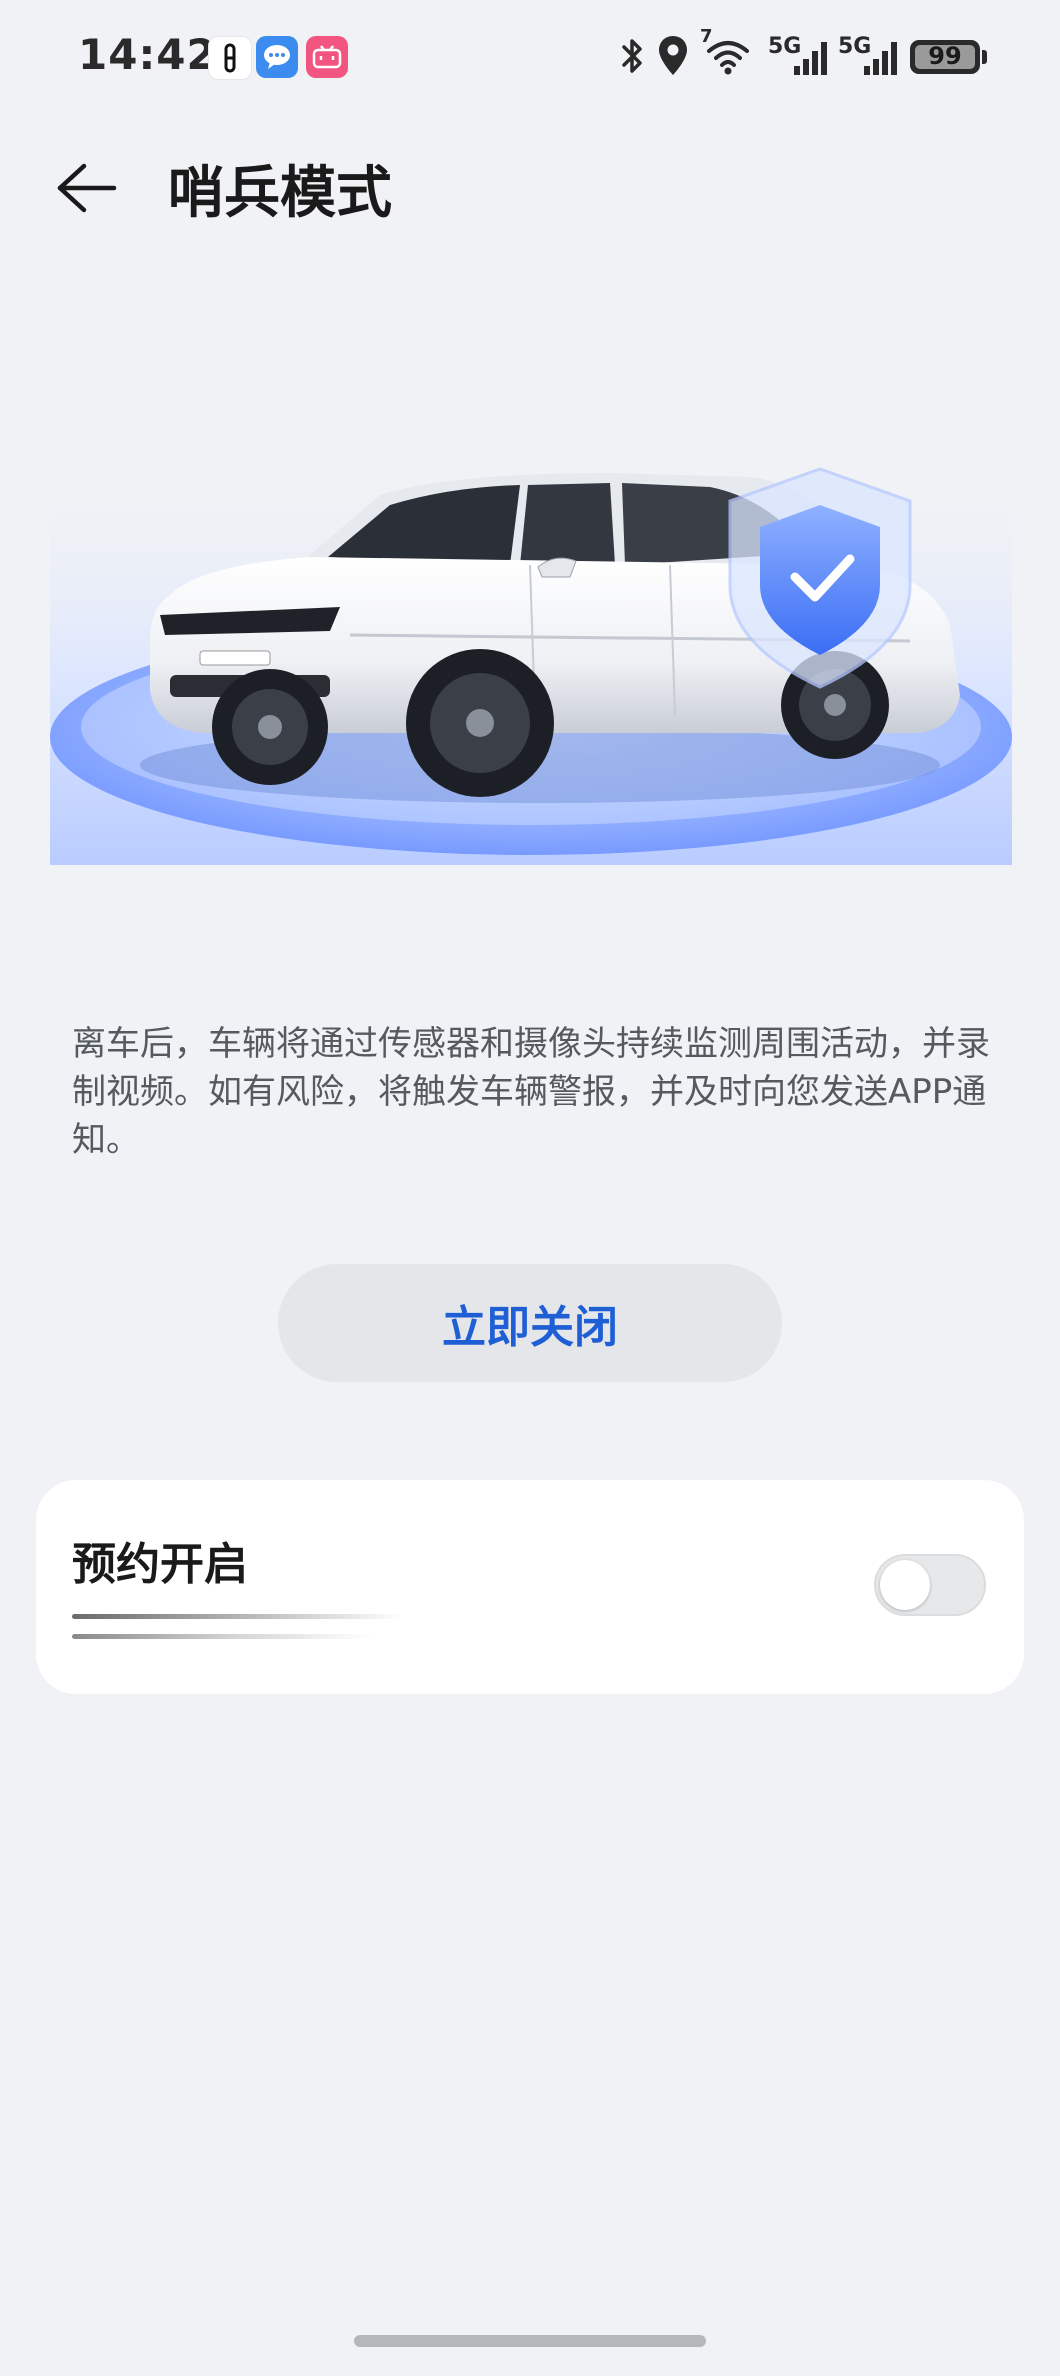  What do you see at coordinates (530, 1327) in the screenshot?
I see `close-now-label: 立即关闭` at bounding box center [530, 1327].